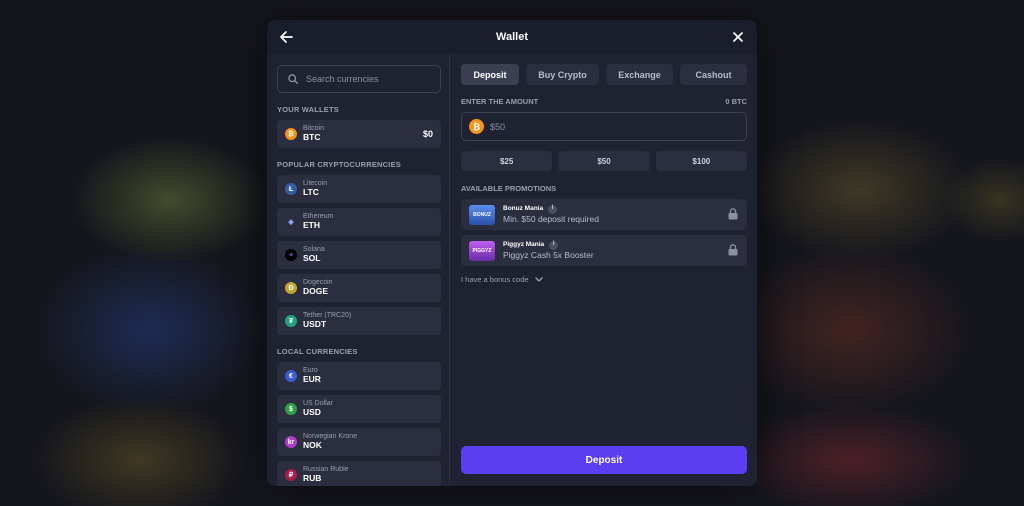  I want to click on tab-cashout: Cashout, so click(713, 74).